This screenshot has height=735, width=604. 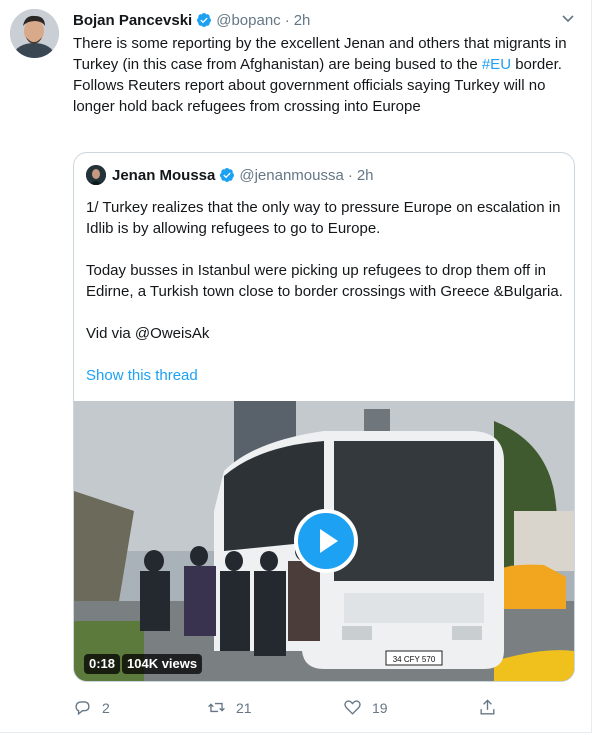 I want to click on video-views: 104K views, so click(x=162, y=664).